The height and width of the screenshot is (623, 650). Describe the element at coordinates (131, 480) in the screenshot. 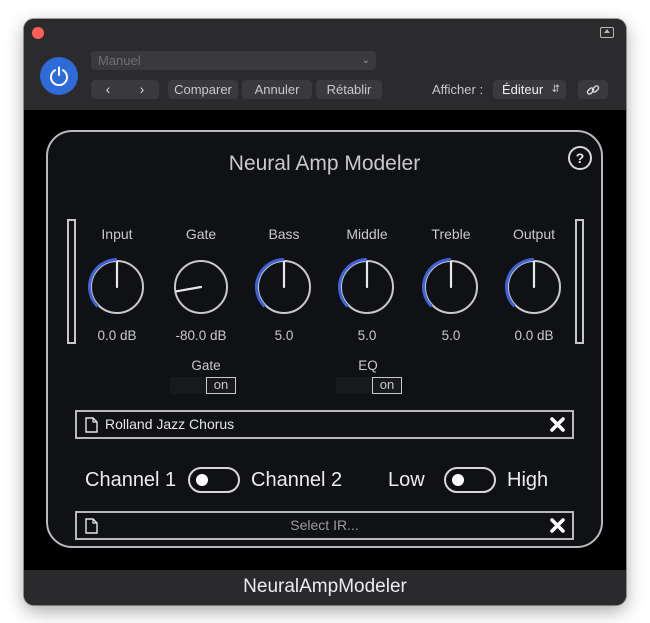

I see `channel-1-label: Channel 1` at that location.